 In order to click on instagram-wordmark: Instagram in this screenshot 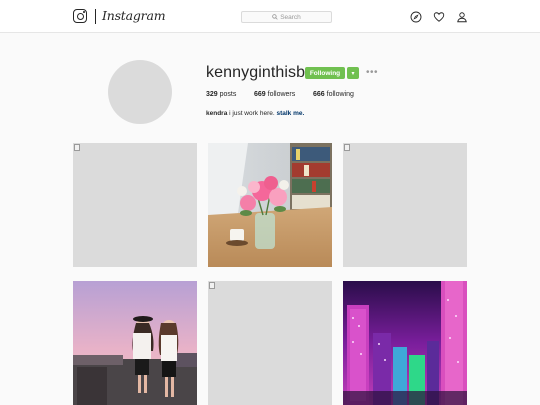, I will do `click(134, 15)`.